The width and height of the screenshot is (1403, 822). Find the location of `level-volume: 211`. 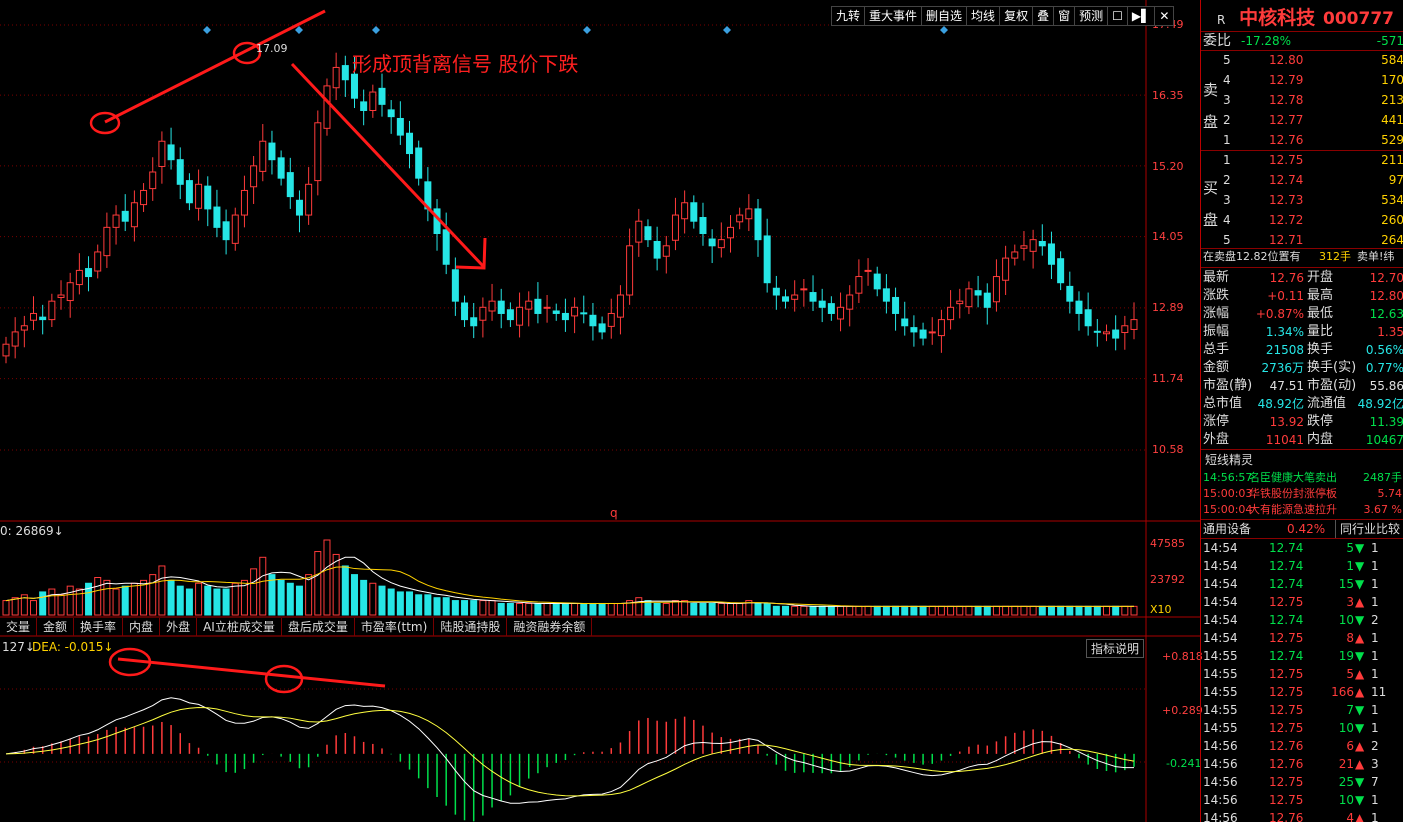

level-volume: 211 is located at coordinates (1392, 160).